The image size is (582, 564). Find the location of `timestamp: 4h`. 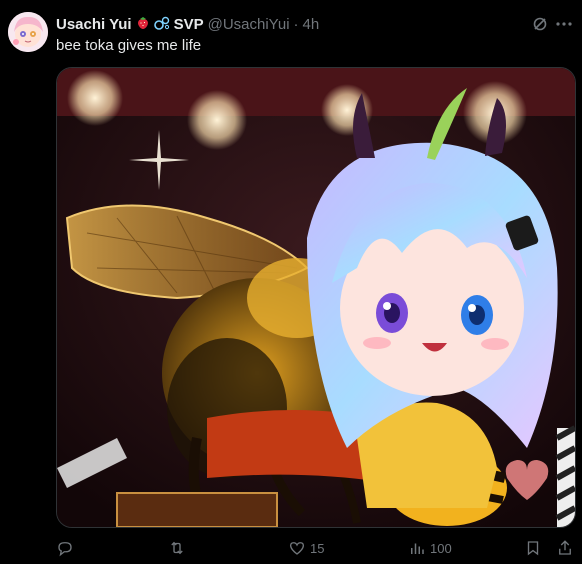

timestamp: 4h is located at coordinates (311, 24).